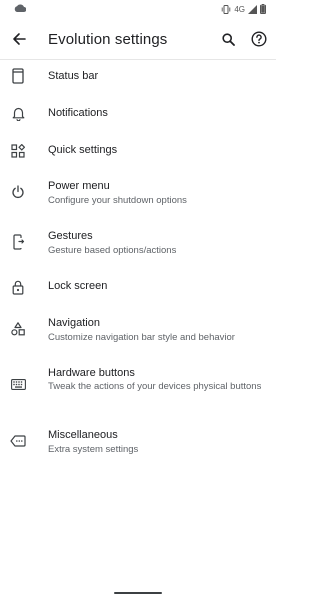 This screenshot has width=320, height=600. Describe the element at coordinates (117, 200) in the screenshot. I see `item-subtitle: Configure your shutdown options` at that location.